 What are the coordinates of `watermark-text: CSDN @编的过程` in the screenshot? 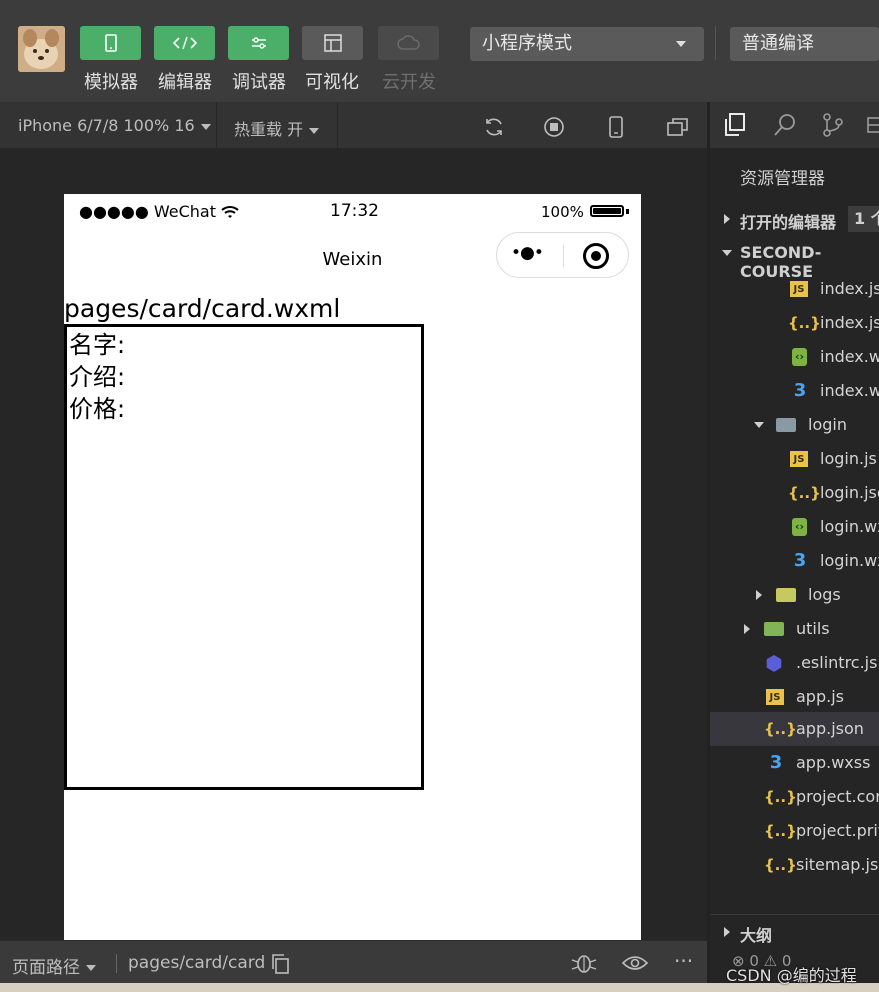 It's located at (791, 975).